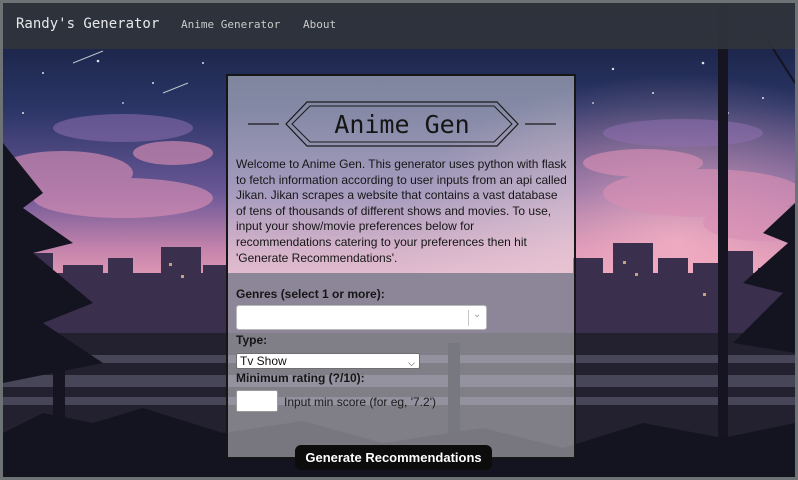  Describe the element at coordinates (257, 401) in the screenshot. I see `min-score-input` at that location.